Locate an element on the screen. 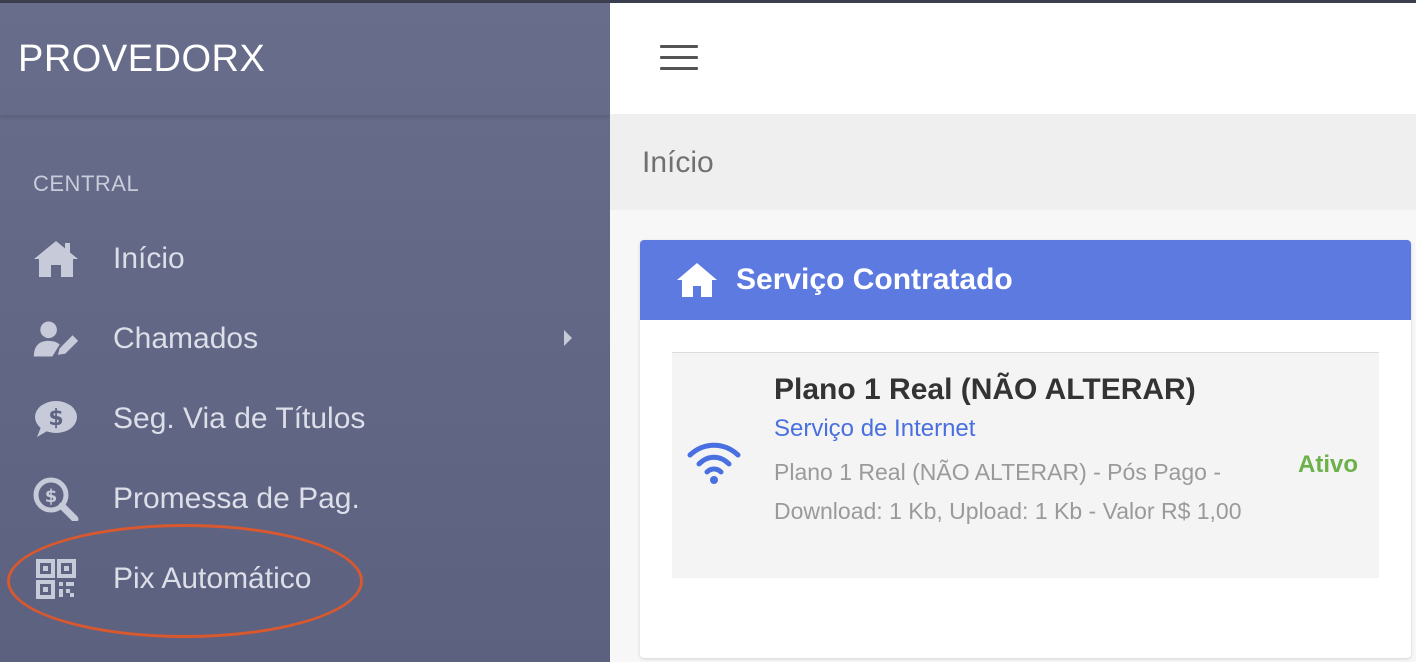 The width and height of the screenshot is (1416, 662). sidebar-item-label: Chamados is located at coordinates (186, 338).